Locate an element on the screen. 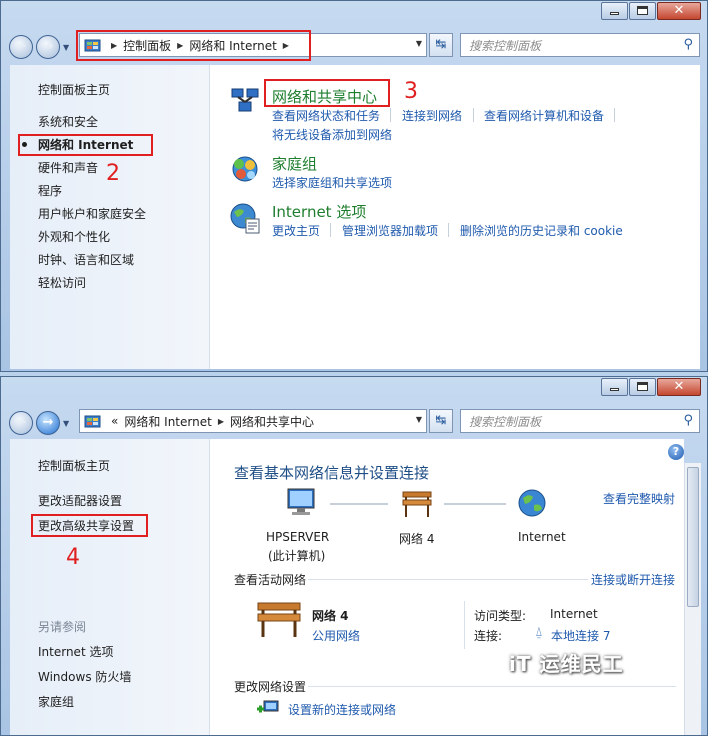  link-view-network-computers: 查看网络计算机和设备 is located at coordinates (544, 115).